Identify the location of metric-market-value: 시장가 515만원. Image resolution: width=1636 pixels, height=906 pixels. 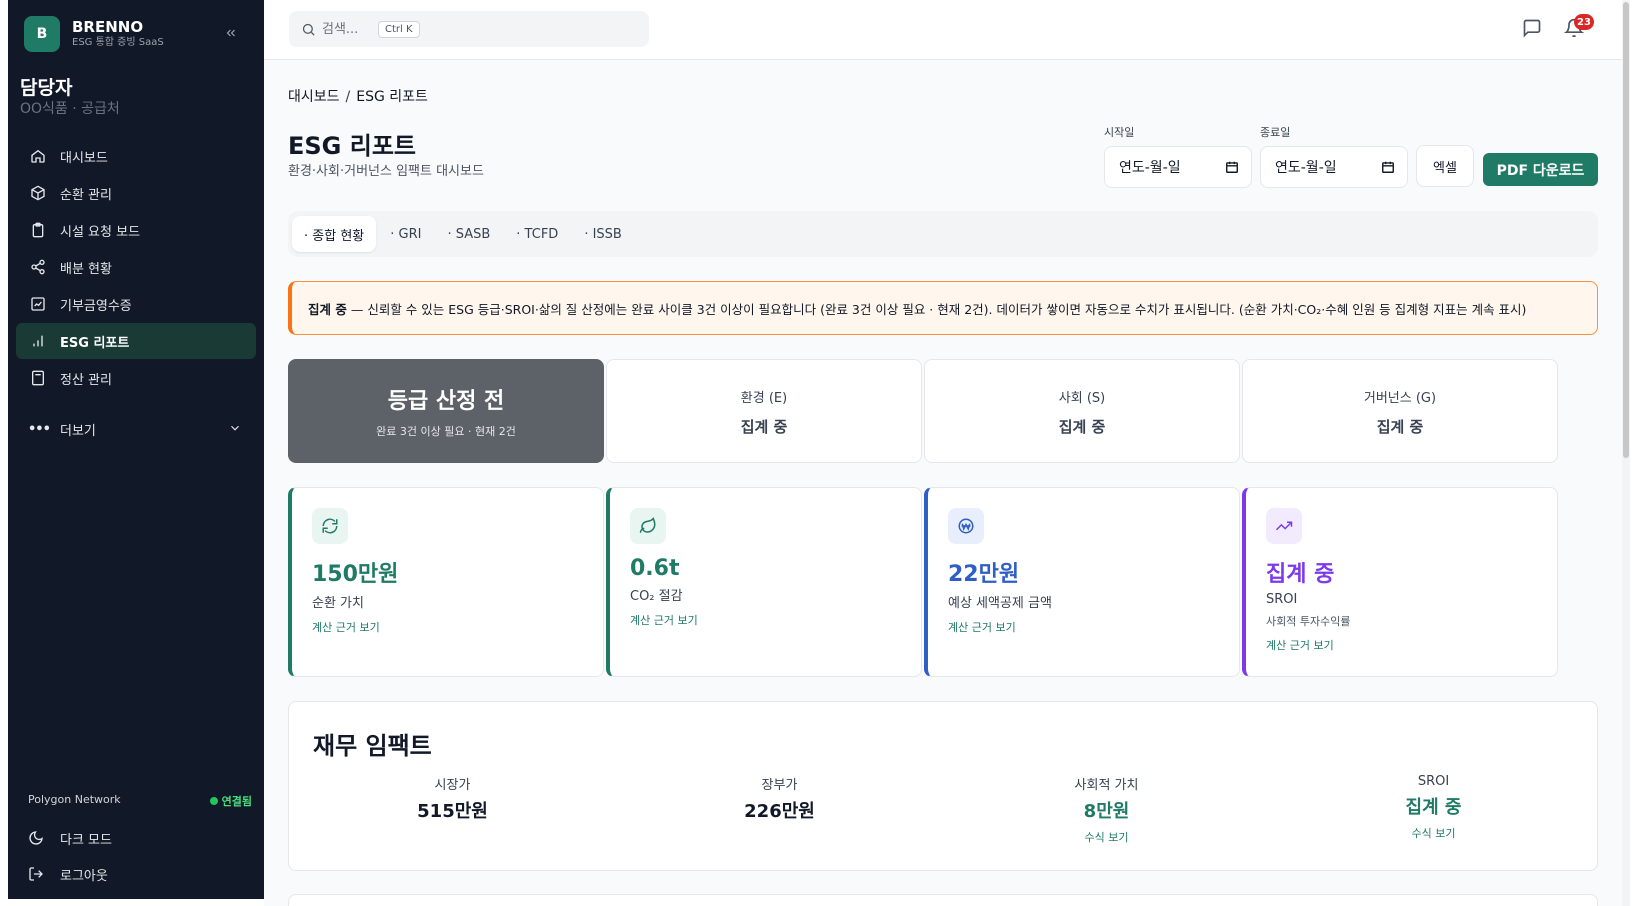
(452, 809).